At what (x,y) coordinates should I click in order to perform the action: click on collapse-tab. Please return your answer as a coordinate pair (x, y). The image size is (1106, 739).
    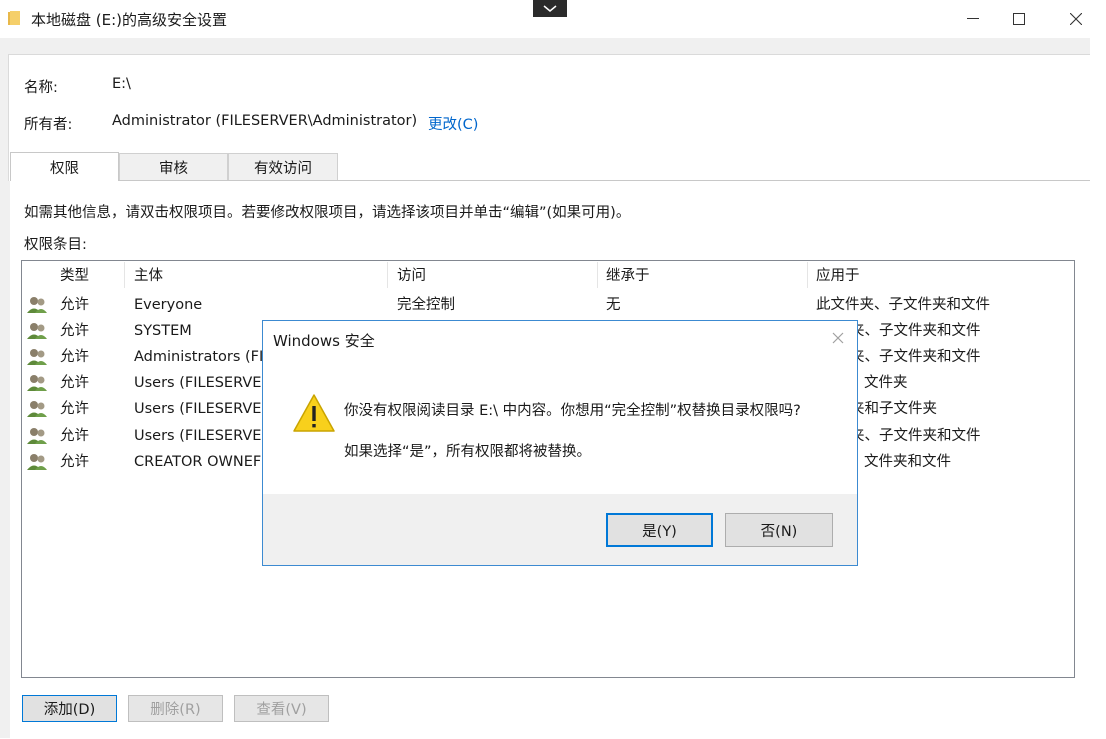
    Looking at the image, I should click on (550, 8).